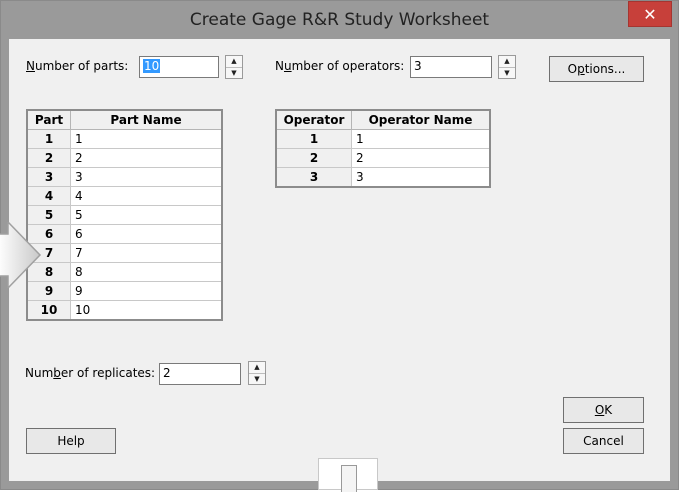 Image resolution: width=679 pixels, height=492 pixels. I want to click on title-bar: Create Gage R&R Study Worksheet ✕, so click(339, 20).